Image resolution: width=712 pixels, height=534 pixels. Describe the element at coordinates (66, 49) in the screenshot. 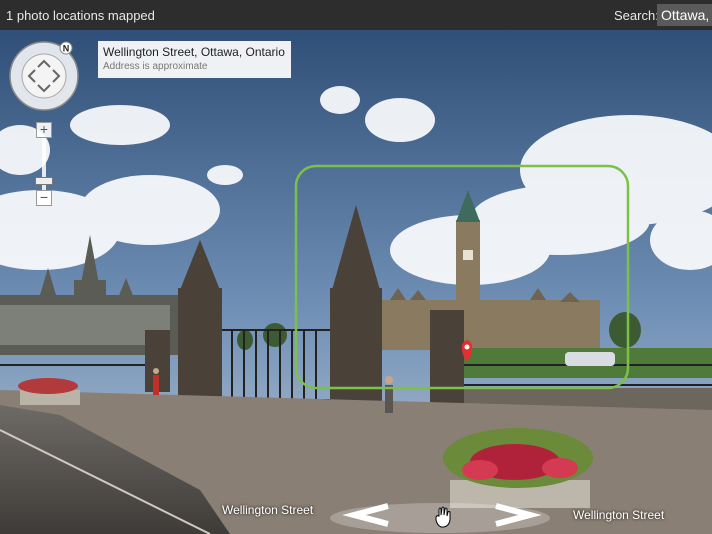

I see `compass-north-label: N` at that location.